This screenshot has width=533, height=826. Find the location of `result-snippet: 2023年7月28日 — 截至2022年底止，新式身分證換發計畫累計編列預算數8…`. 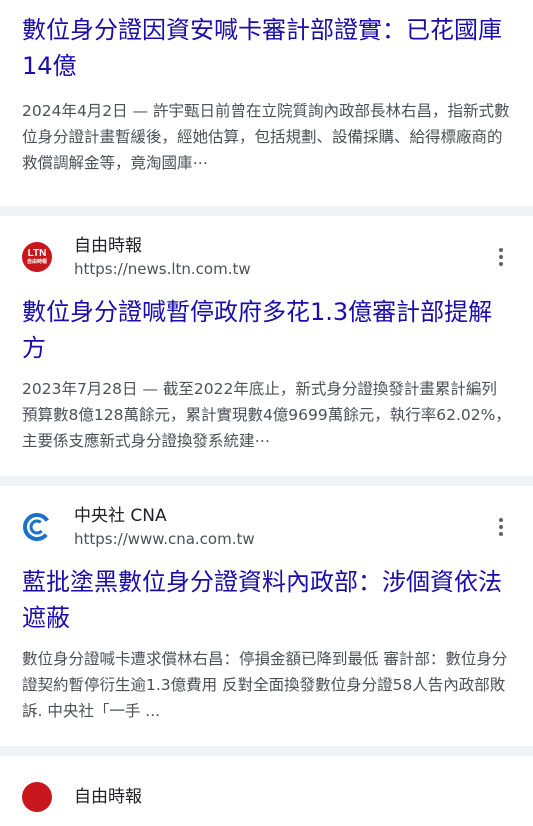

result-snippet: 2023年7月28日 — 截至2022年底止，新式身分證換發計畫累計編列預算數8… is located at coordinates (266, 415).